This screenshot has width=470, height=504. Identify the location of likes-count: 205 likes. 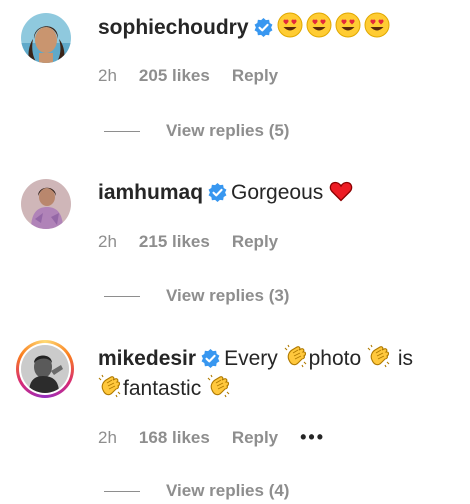
(174, 75).